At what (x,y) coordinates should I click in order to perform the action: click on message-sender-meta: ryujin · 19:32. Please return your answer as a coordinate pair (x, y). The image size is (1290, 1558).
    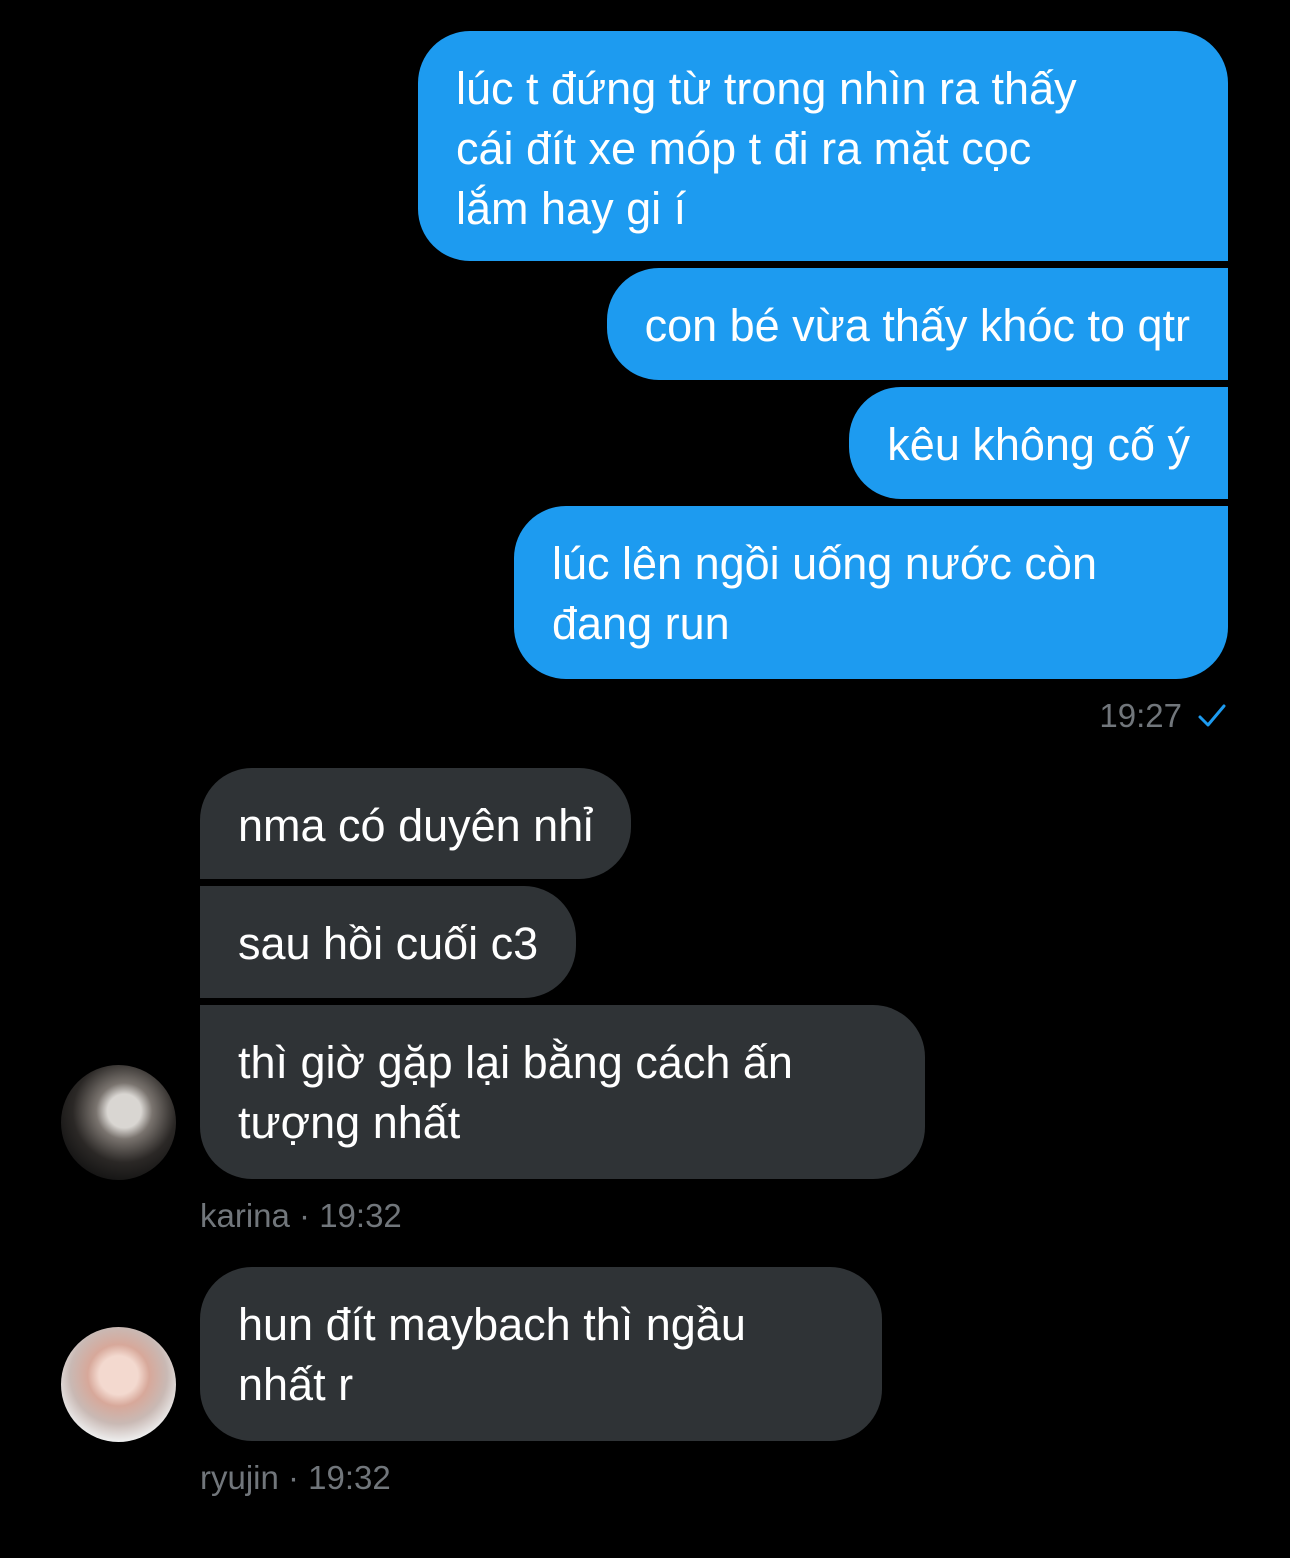
    Looking at the image, I should click on (295, 1477).